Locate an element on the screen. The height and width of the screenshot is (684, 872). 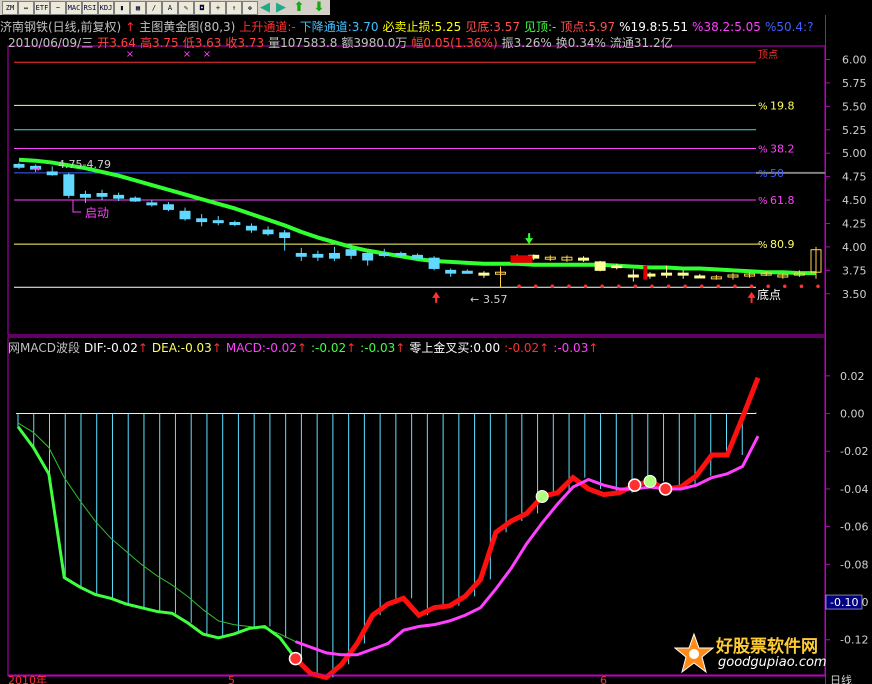
price-tick-label: 3.50 is located at coordinates (854, 294).